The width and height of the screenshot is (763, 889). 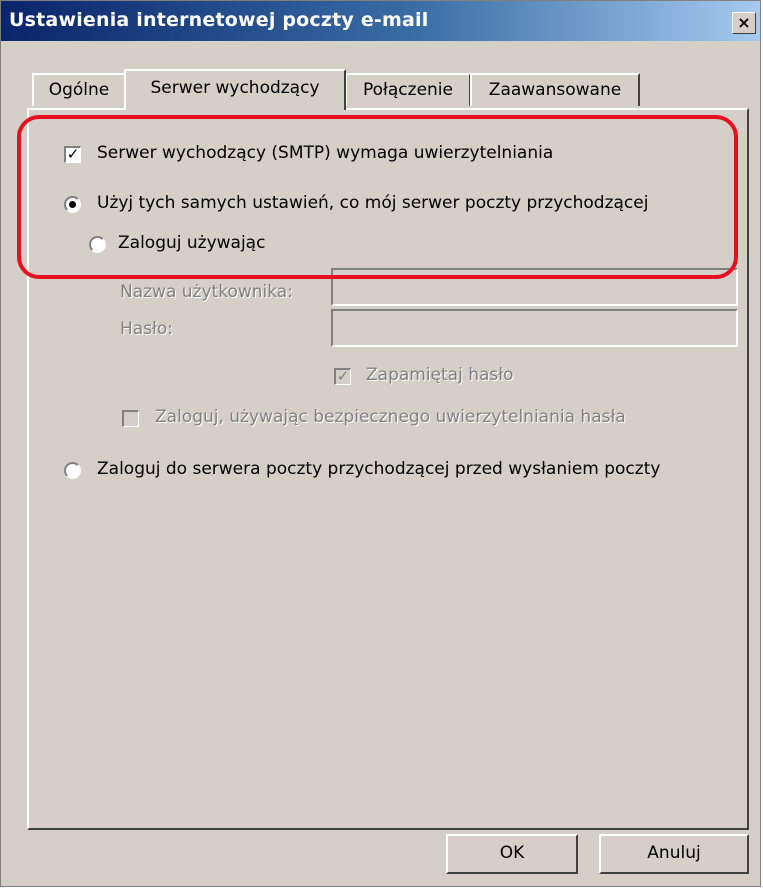 I want to click on tab-advanced: Zaawansowane, so click(x=555, y=89).